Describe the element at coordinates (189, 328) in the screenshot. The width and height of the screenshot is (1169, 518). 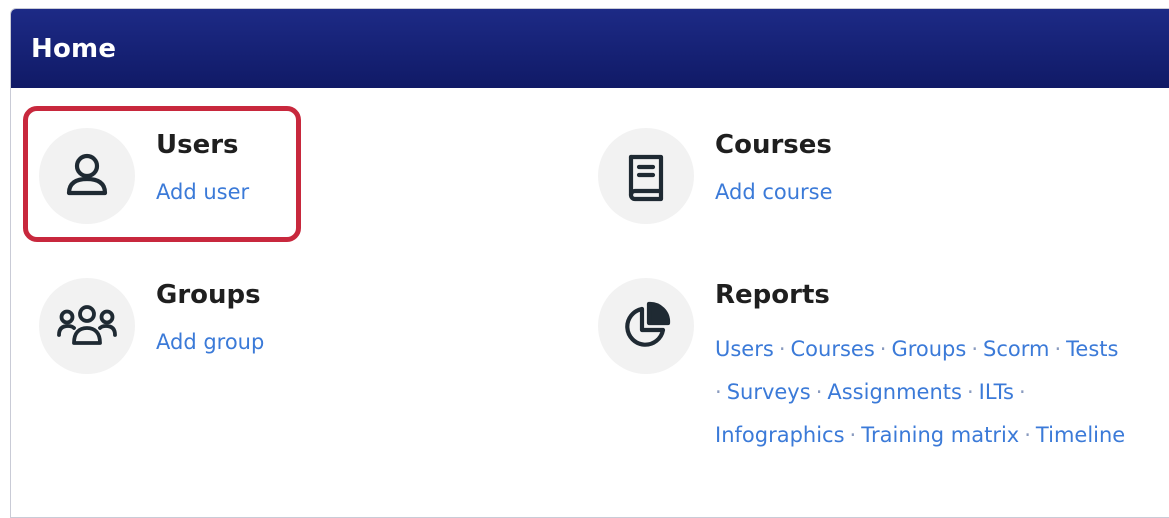
I see `groups-tile: Groups Add group` at that location.